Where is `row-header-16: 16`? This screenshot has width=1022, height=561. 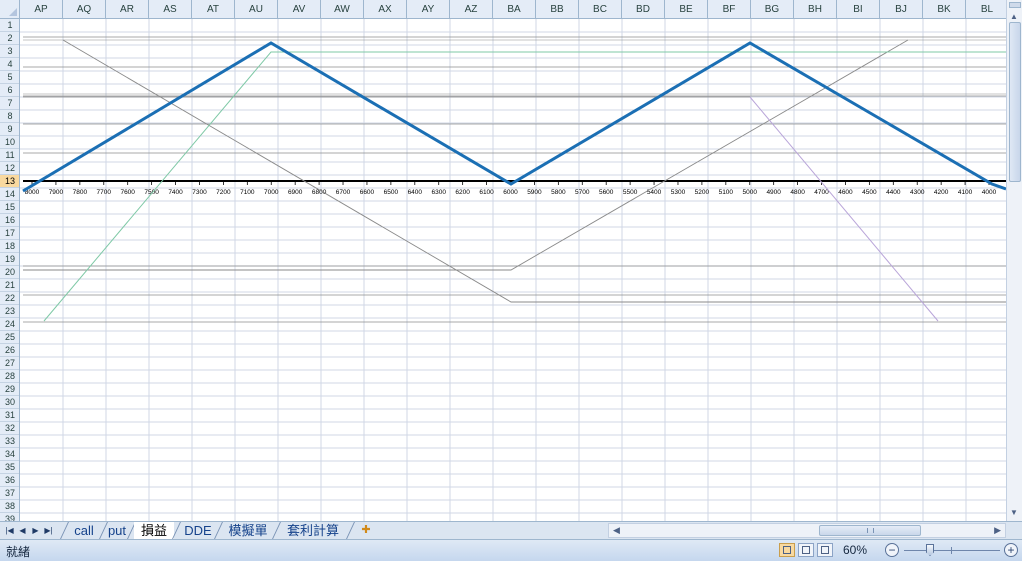 row-header-16: 16 is located at coordinates (9, 220).